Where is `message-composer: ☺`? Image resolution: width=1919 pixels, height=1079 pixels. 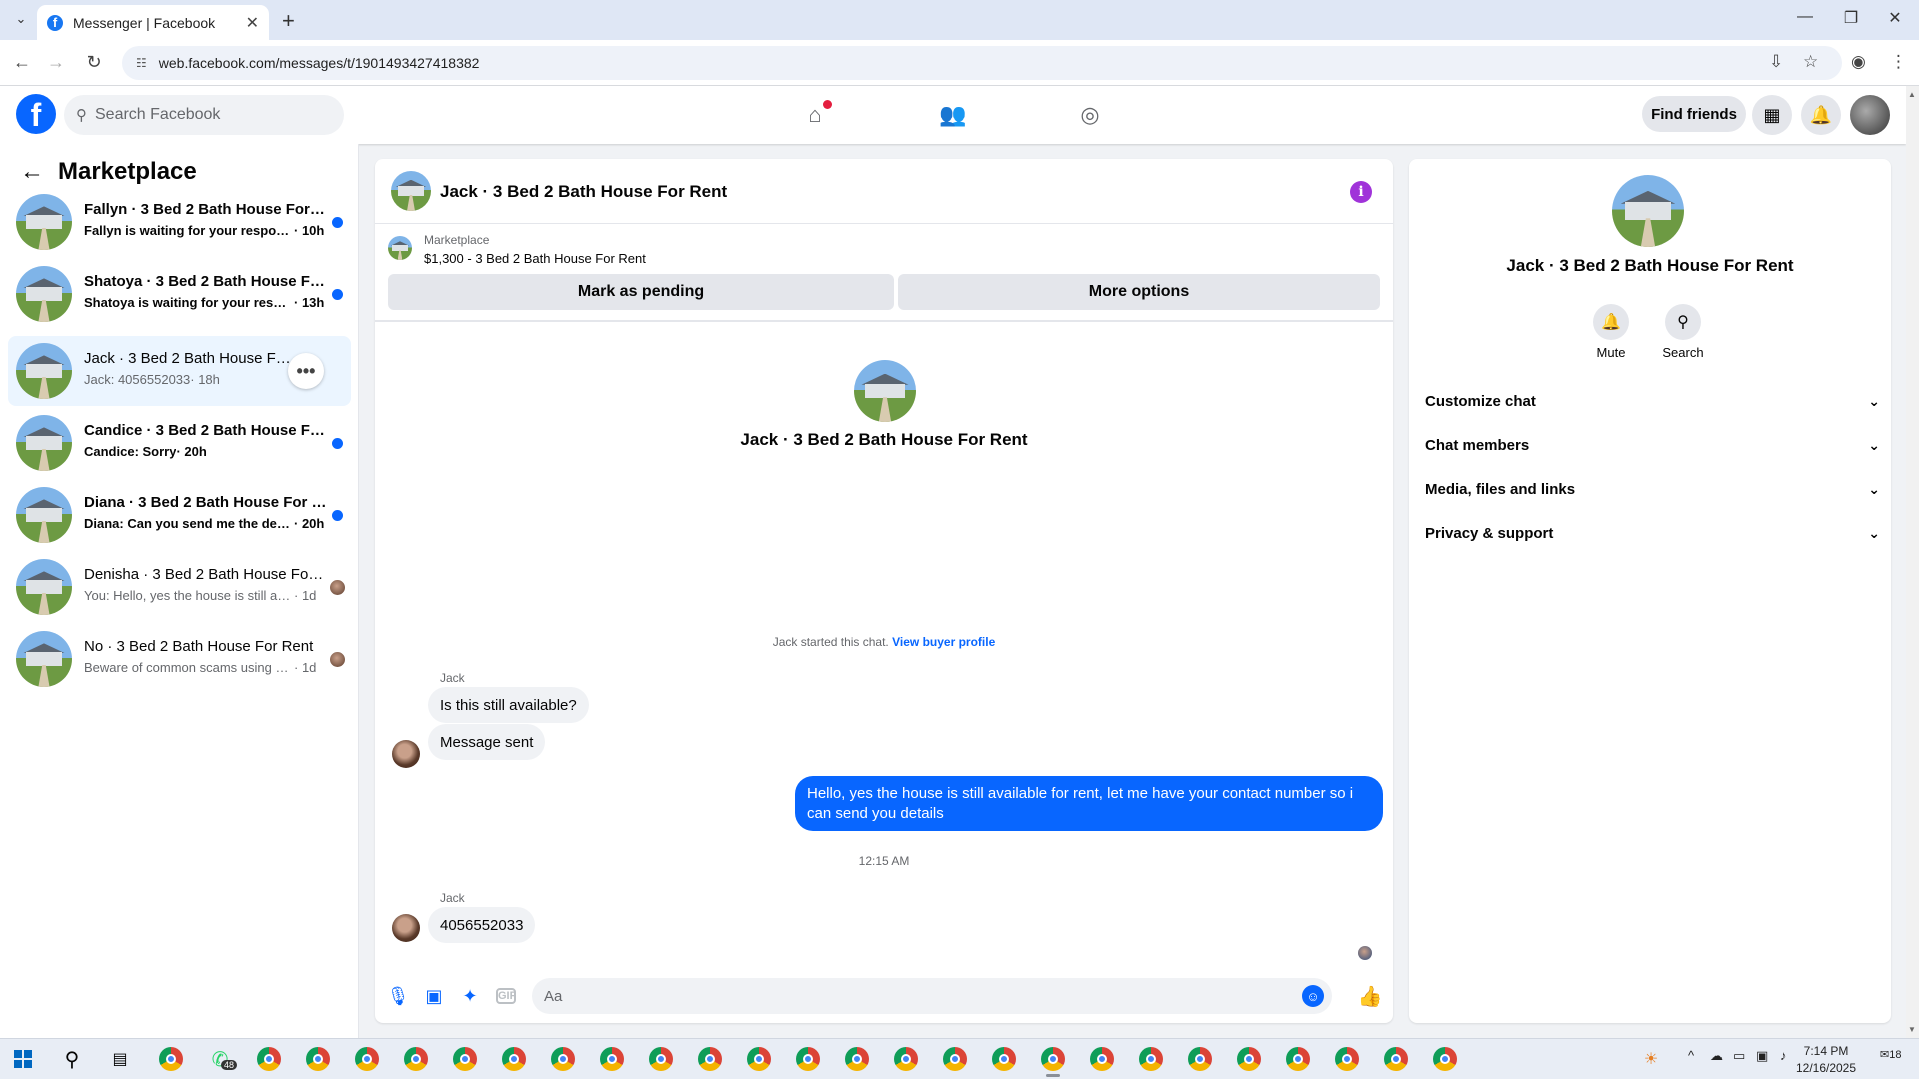 message-composer: ☺ is located at coordinates (932, 996).